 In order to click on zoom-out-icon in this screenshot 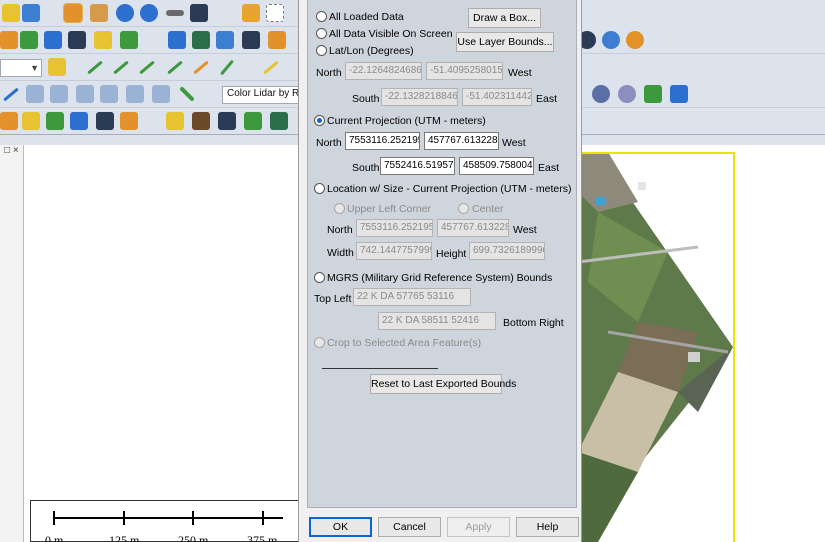, I will do `click(149, 13)`.